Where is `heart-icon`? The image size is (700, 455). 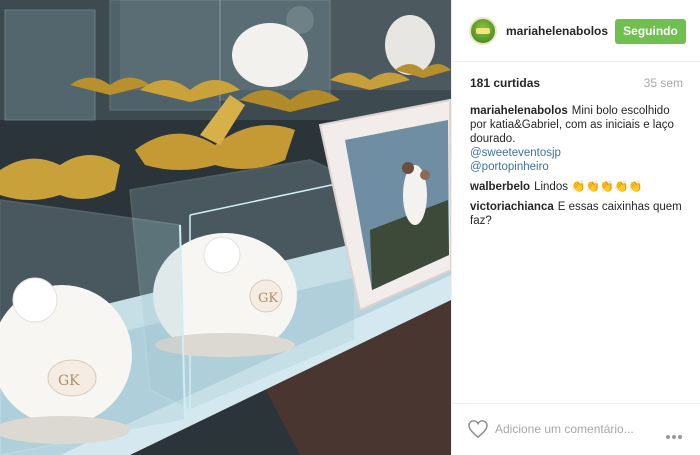 heart-icon is located at coordinates (478, 429).